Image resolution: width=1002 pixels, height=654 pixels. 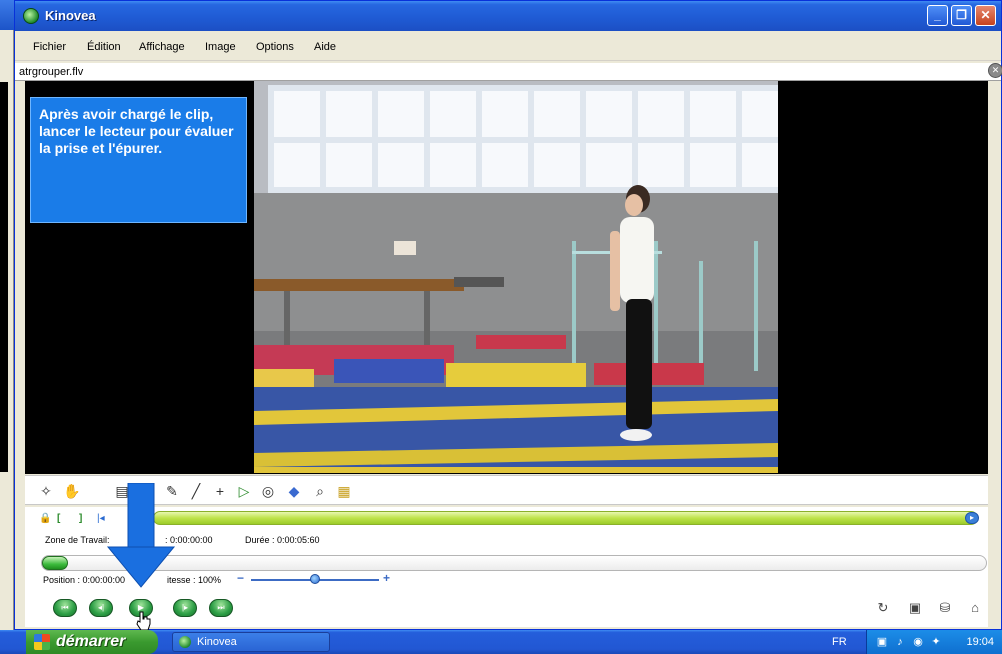 I want to click on first-frame-button: ⏮, so click(x=65, y=608).